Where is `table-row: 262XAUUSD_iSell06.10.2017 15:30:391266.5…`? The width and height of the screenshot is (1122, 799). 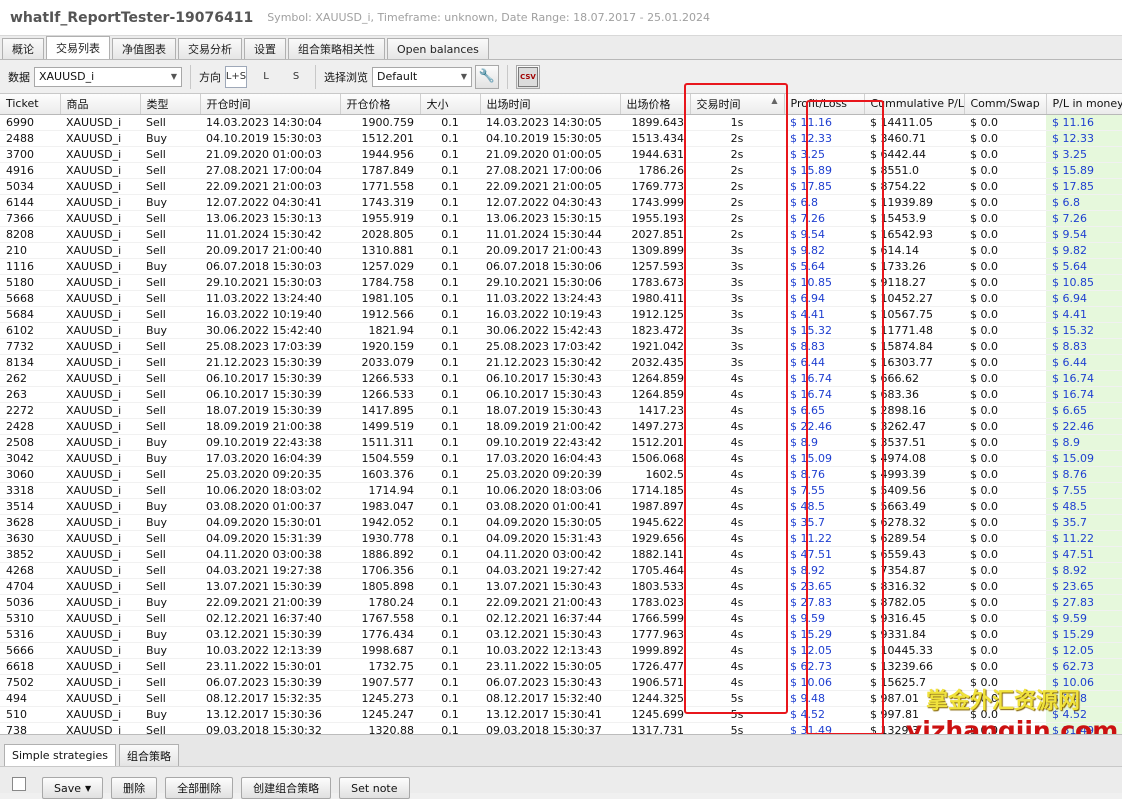
table-row: 262XAUUSD_iSell06.10.2017 15:30:391266.5… is located at coordinates (561, 378).